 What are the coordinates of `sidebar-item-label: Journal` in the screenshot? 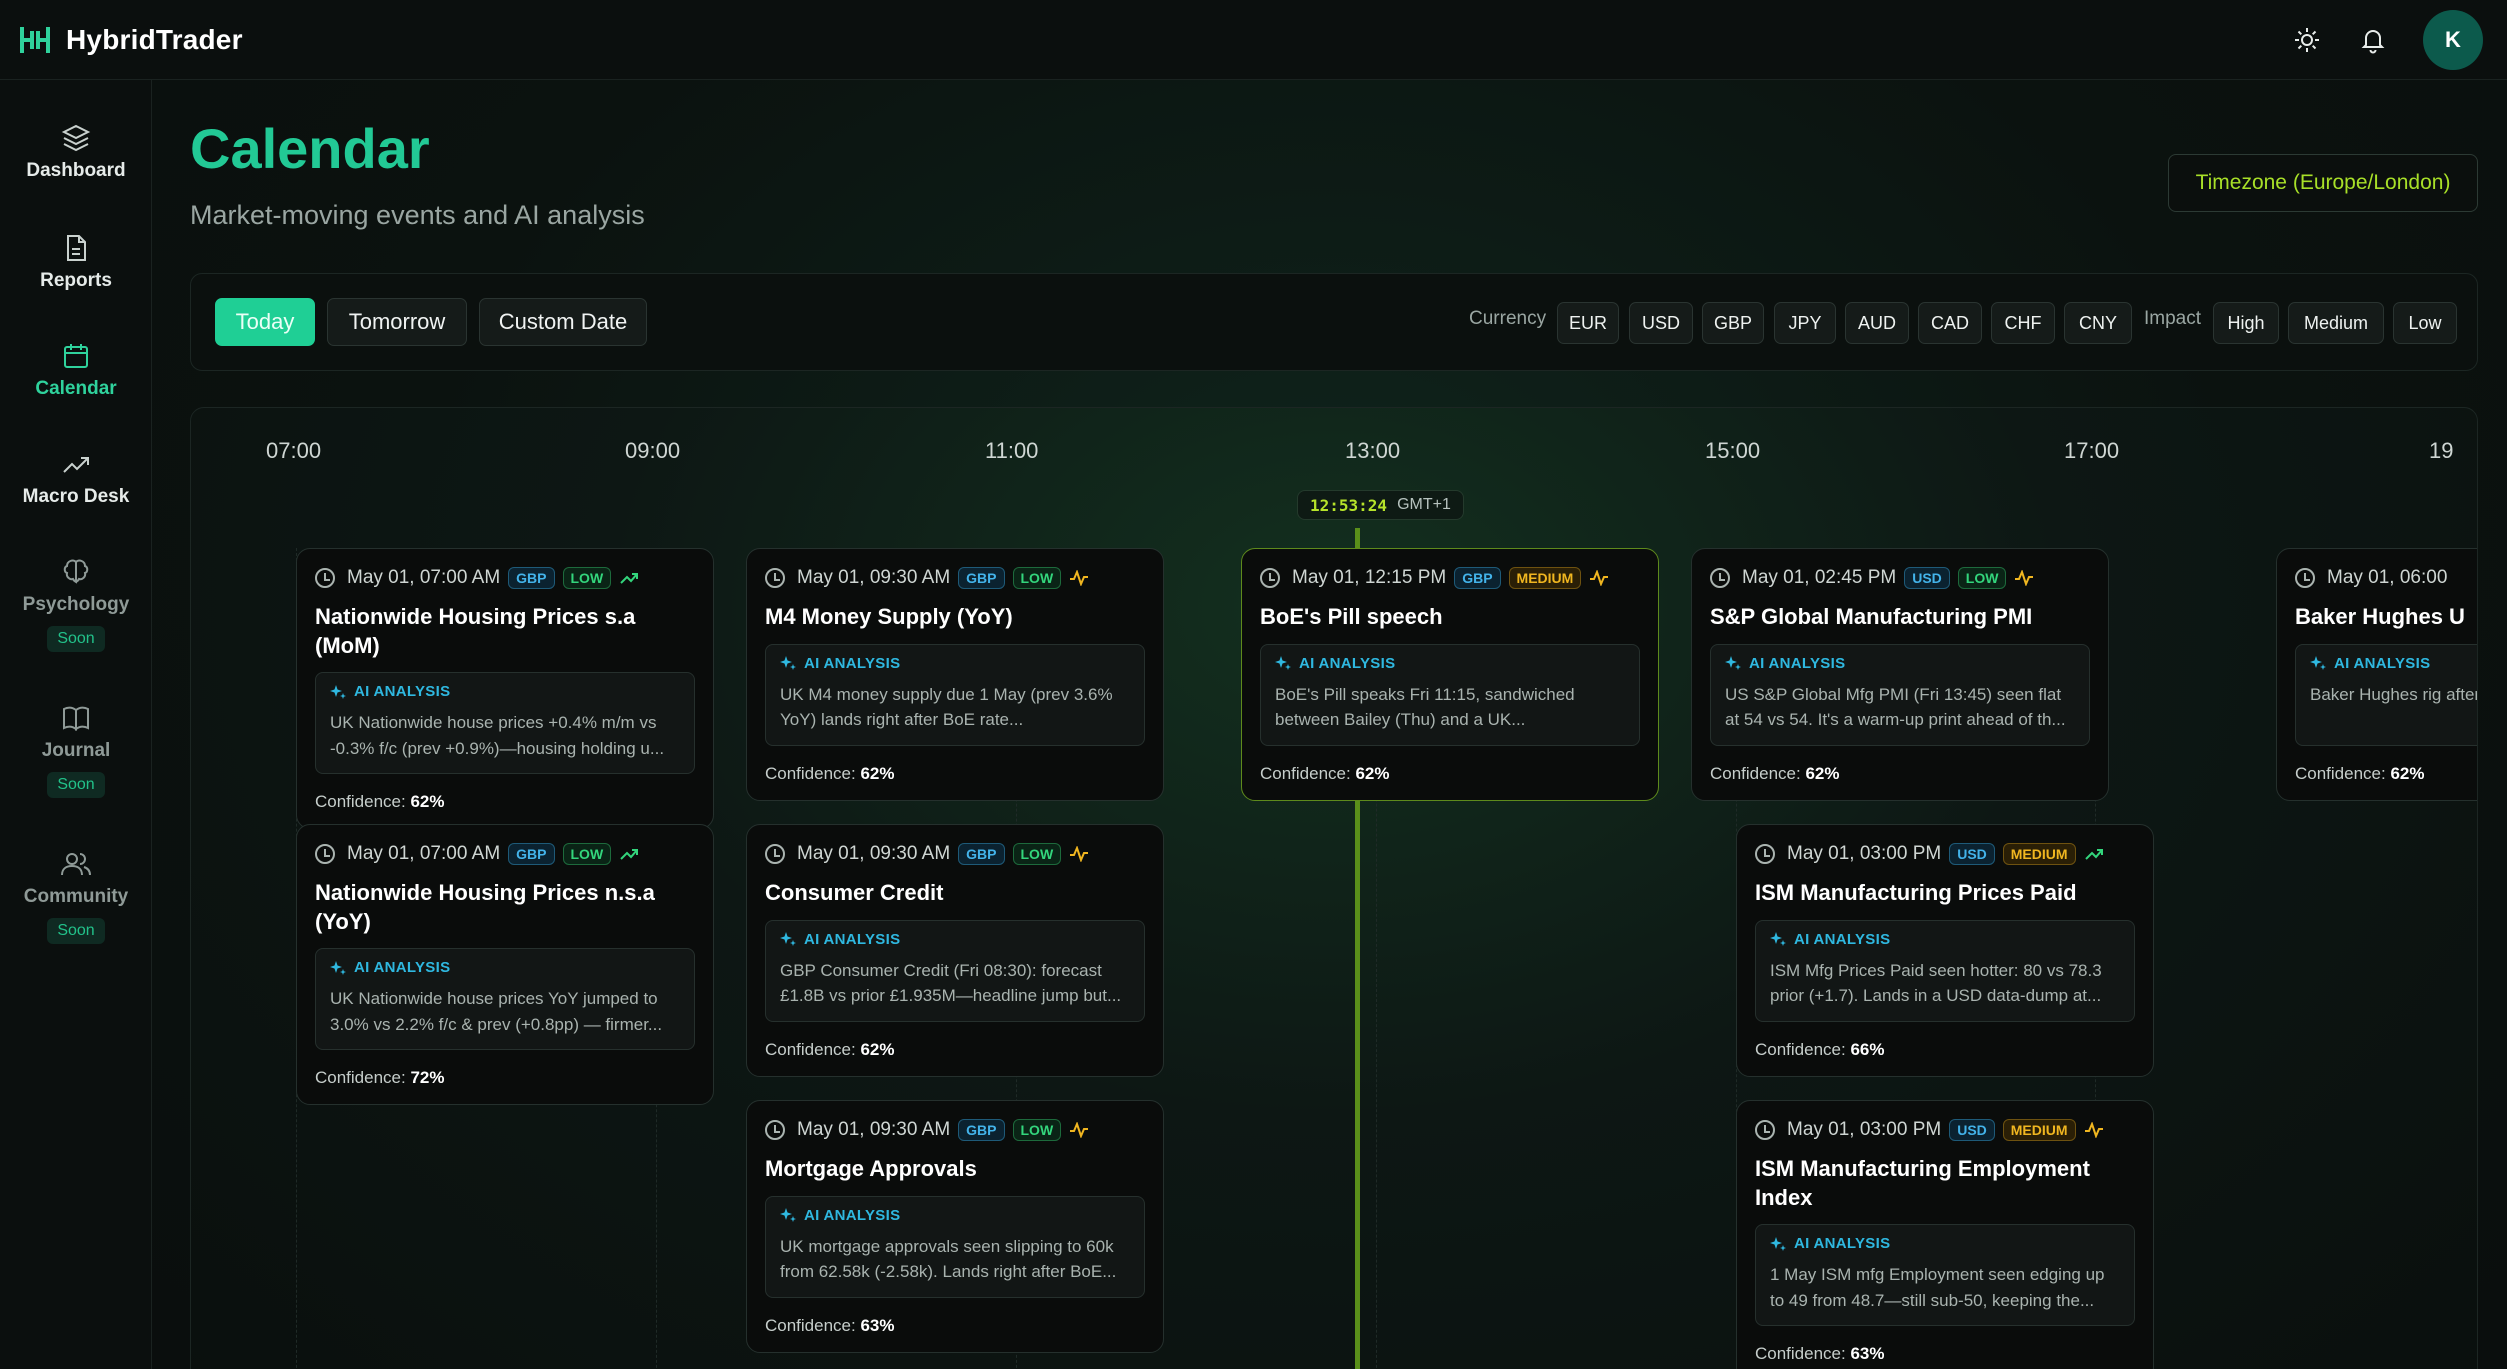 It's located at (76, 750).